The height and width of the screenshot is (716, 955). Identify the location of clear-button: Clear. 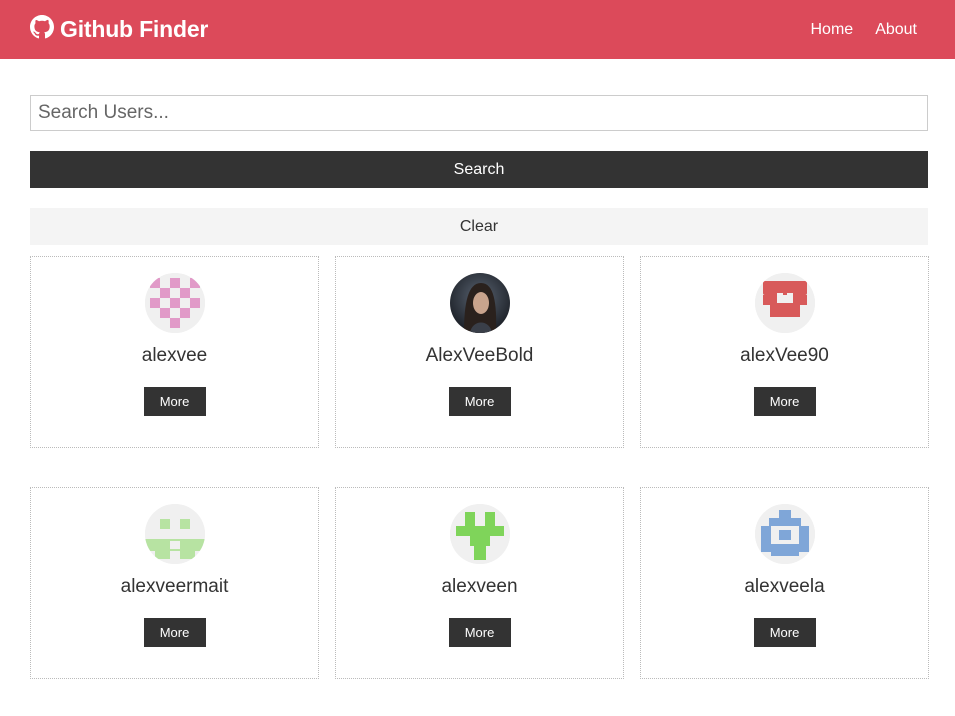
(479, 226).